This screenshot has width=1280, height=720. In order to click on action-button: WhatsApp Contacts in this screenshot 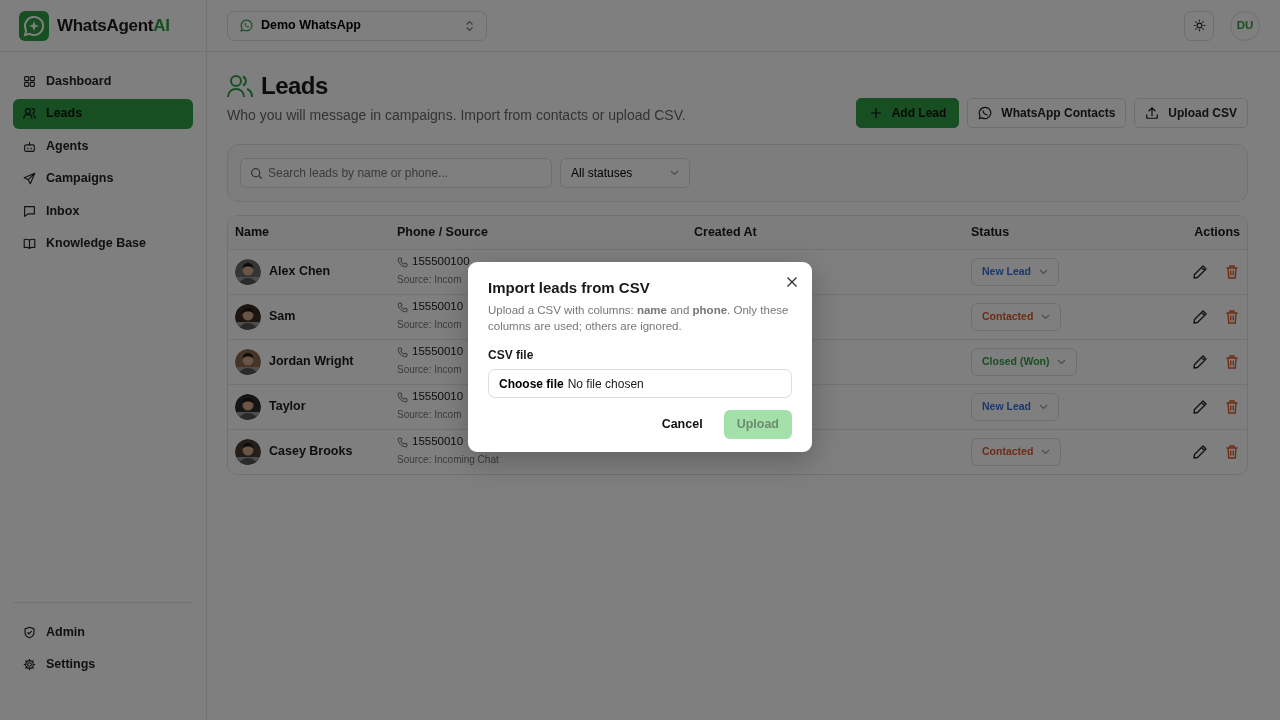, I will do `click(1047, 112)`.